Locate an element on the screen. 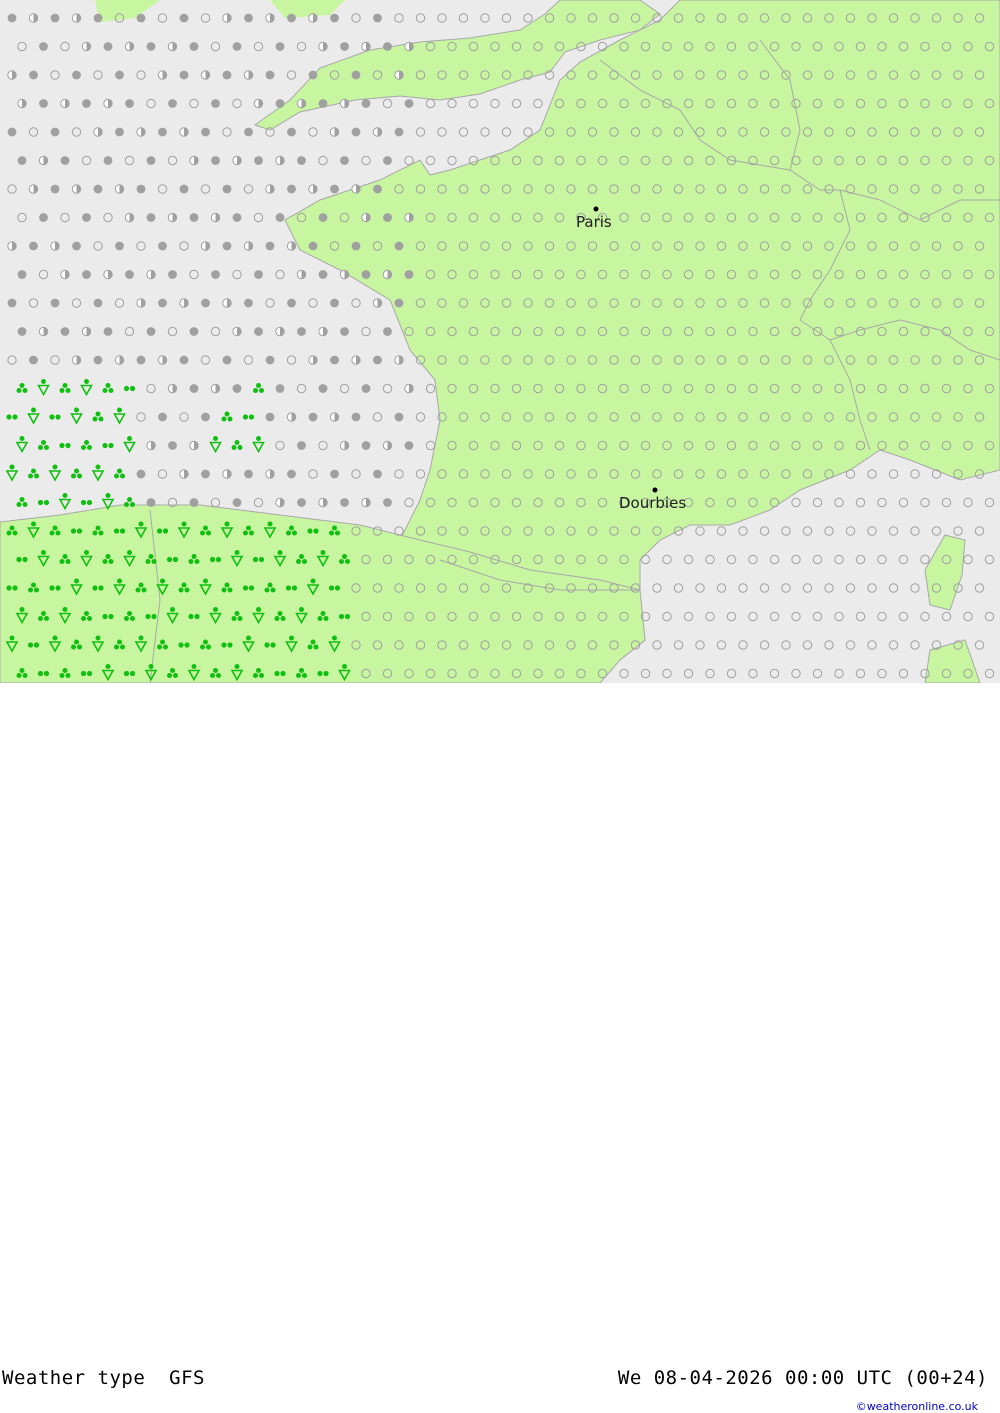  product-name: Weather type is located at coordinates (74, 1378).